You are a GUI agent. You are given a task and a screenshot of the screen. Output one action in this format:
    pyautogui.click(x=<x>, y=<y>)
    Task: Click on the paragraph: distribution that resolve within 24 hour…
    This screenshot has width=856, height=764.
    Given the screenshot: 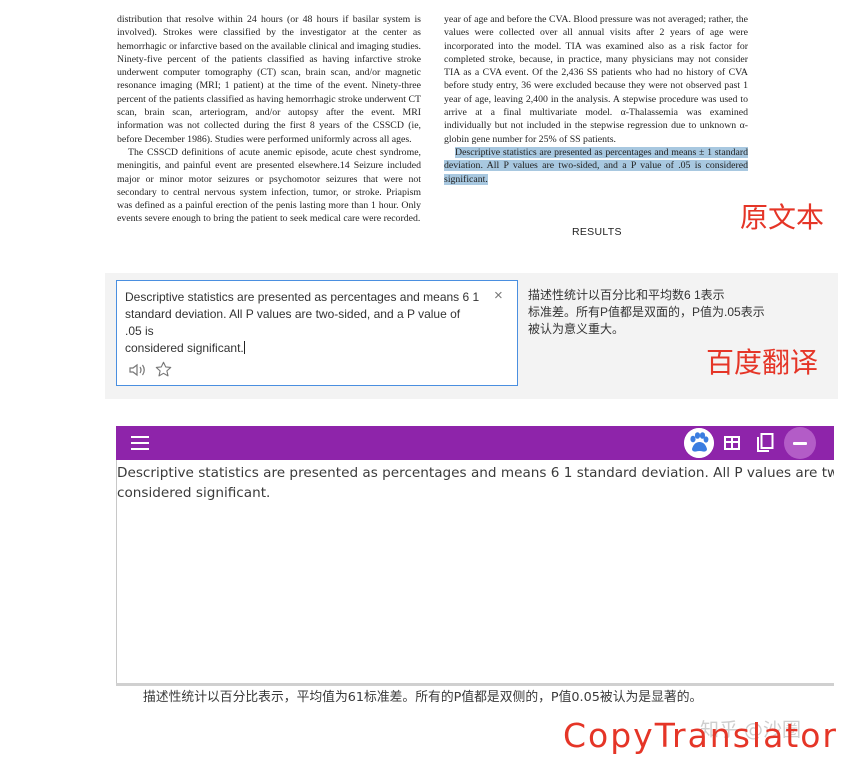 What is the action you would take?
    pyautogui.click(x=269, y=79)
    